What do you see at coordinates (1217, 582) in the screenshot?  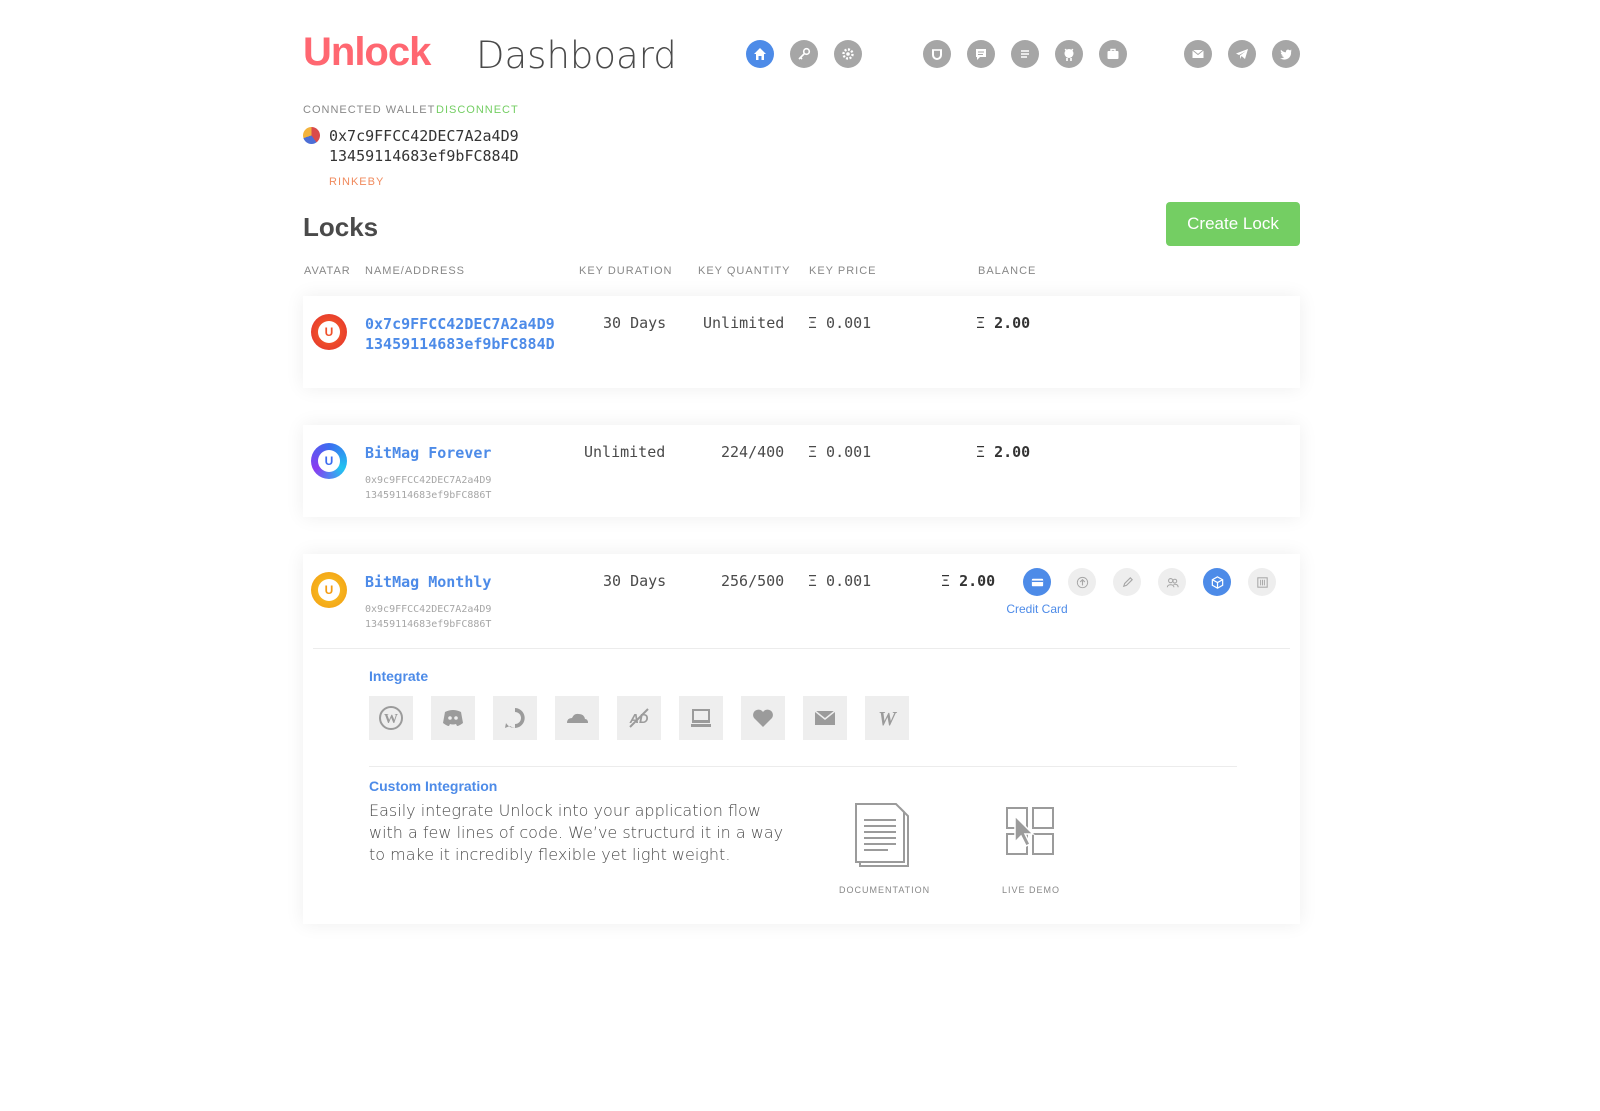 I see `embed-cube-icon` at bounding box center [1217, 582].